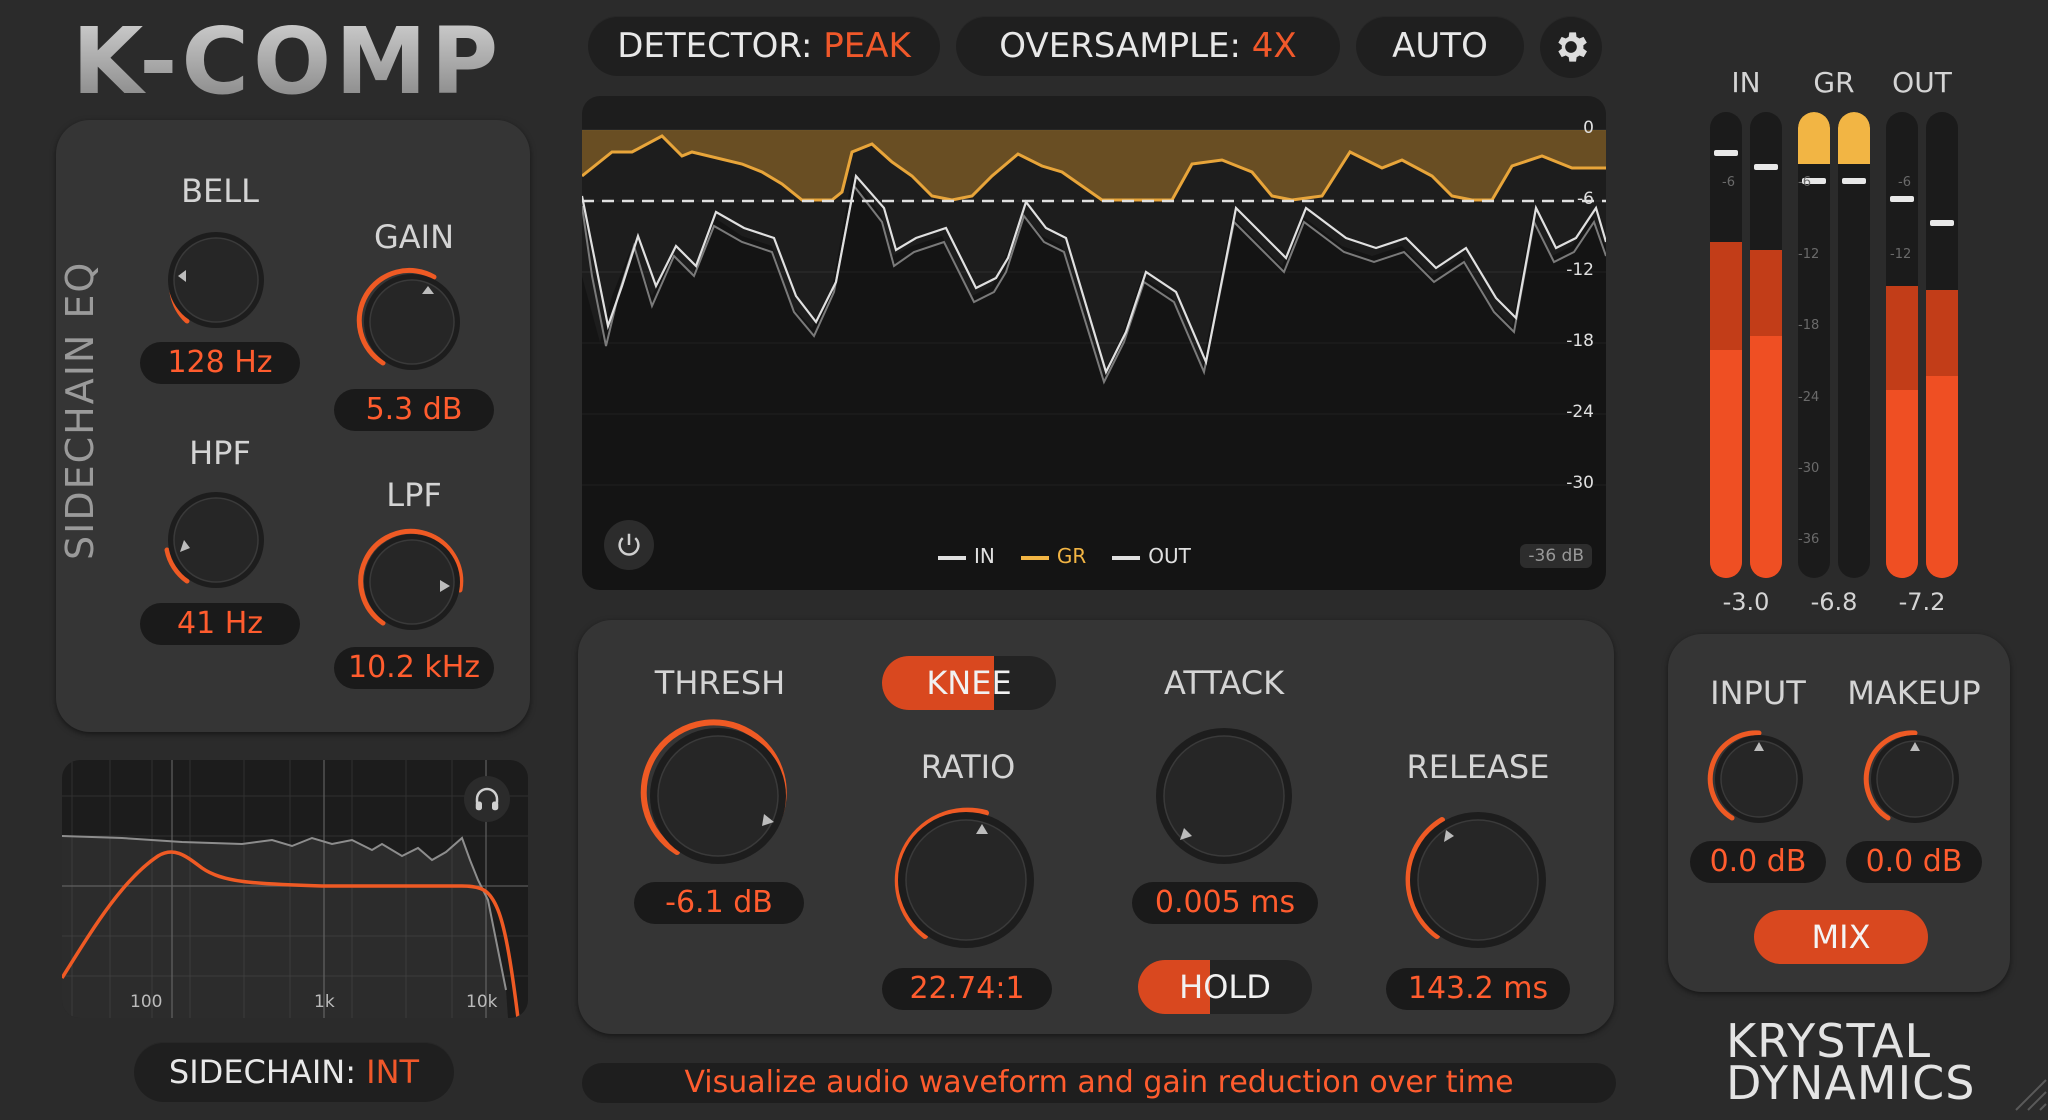 This screenshot has width=2048, height=1120. Describe the element at coordinates (1914, 862) in the screenshot. I see `makeup-value: 0.0 dB` at that location.